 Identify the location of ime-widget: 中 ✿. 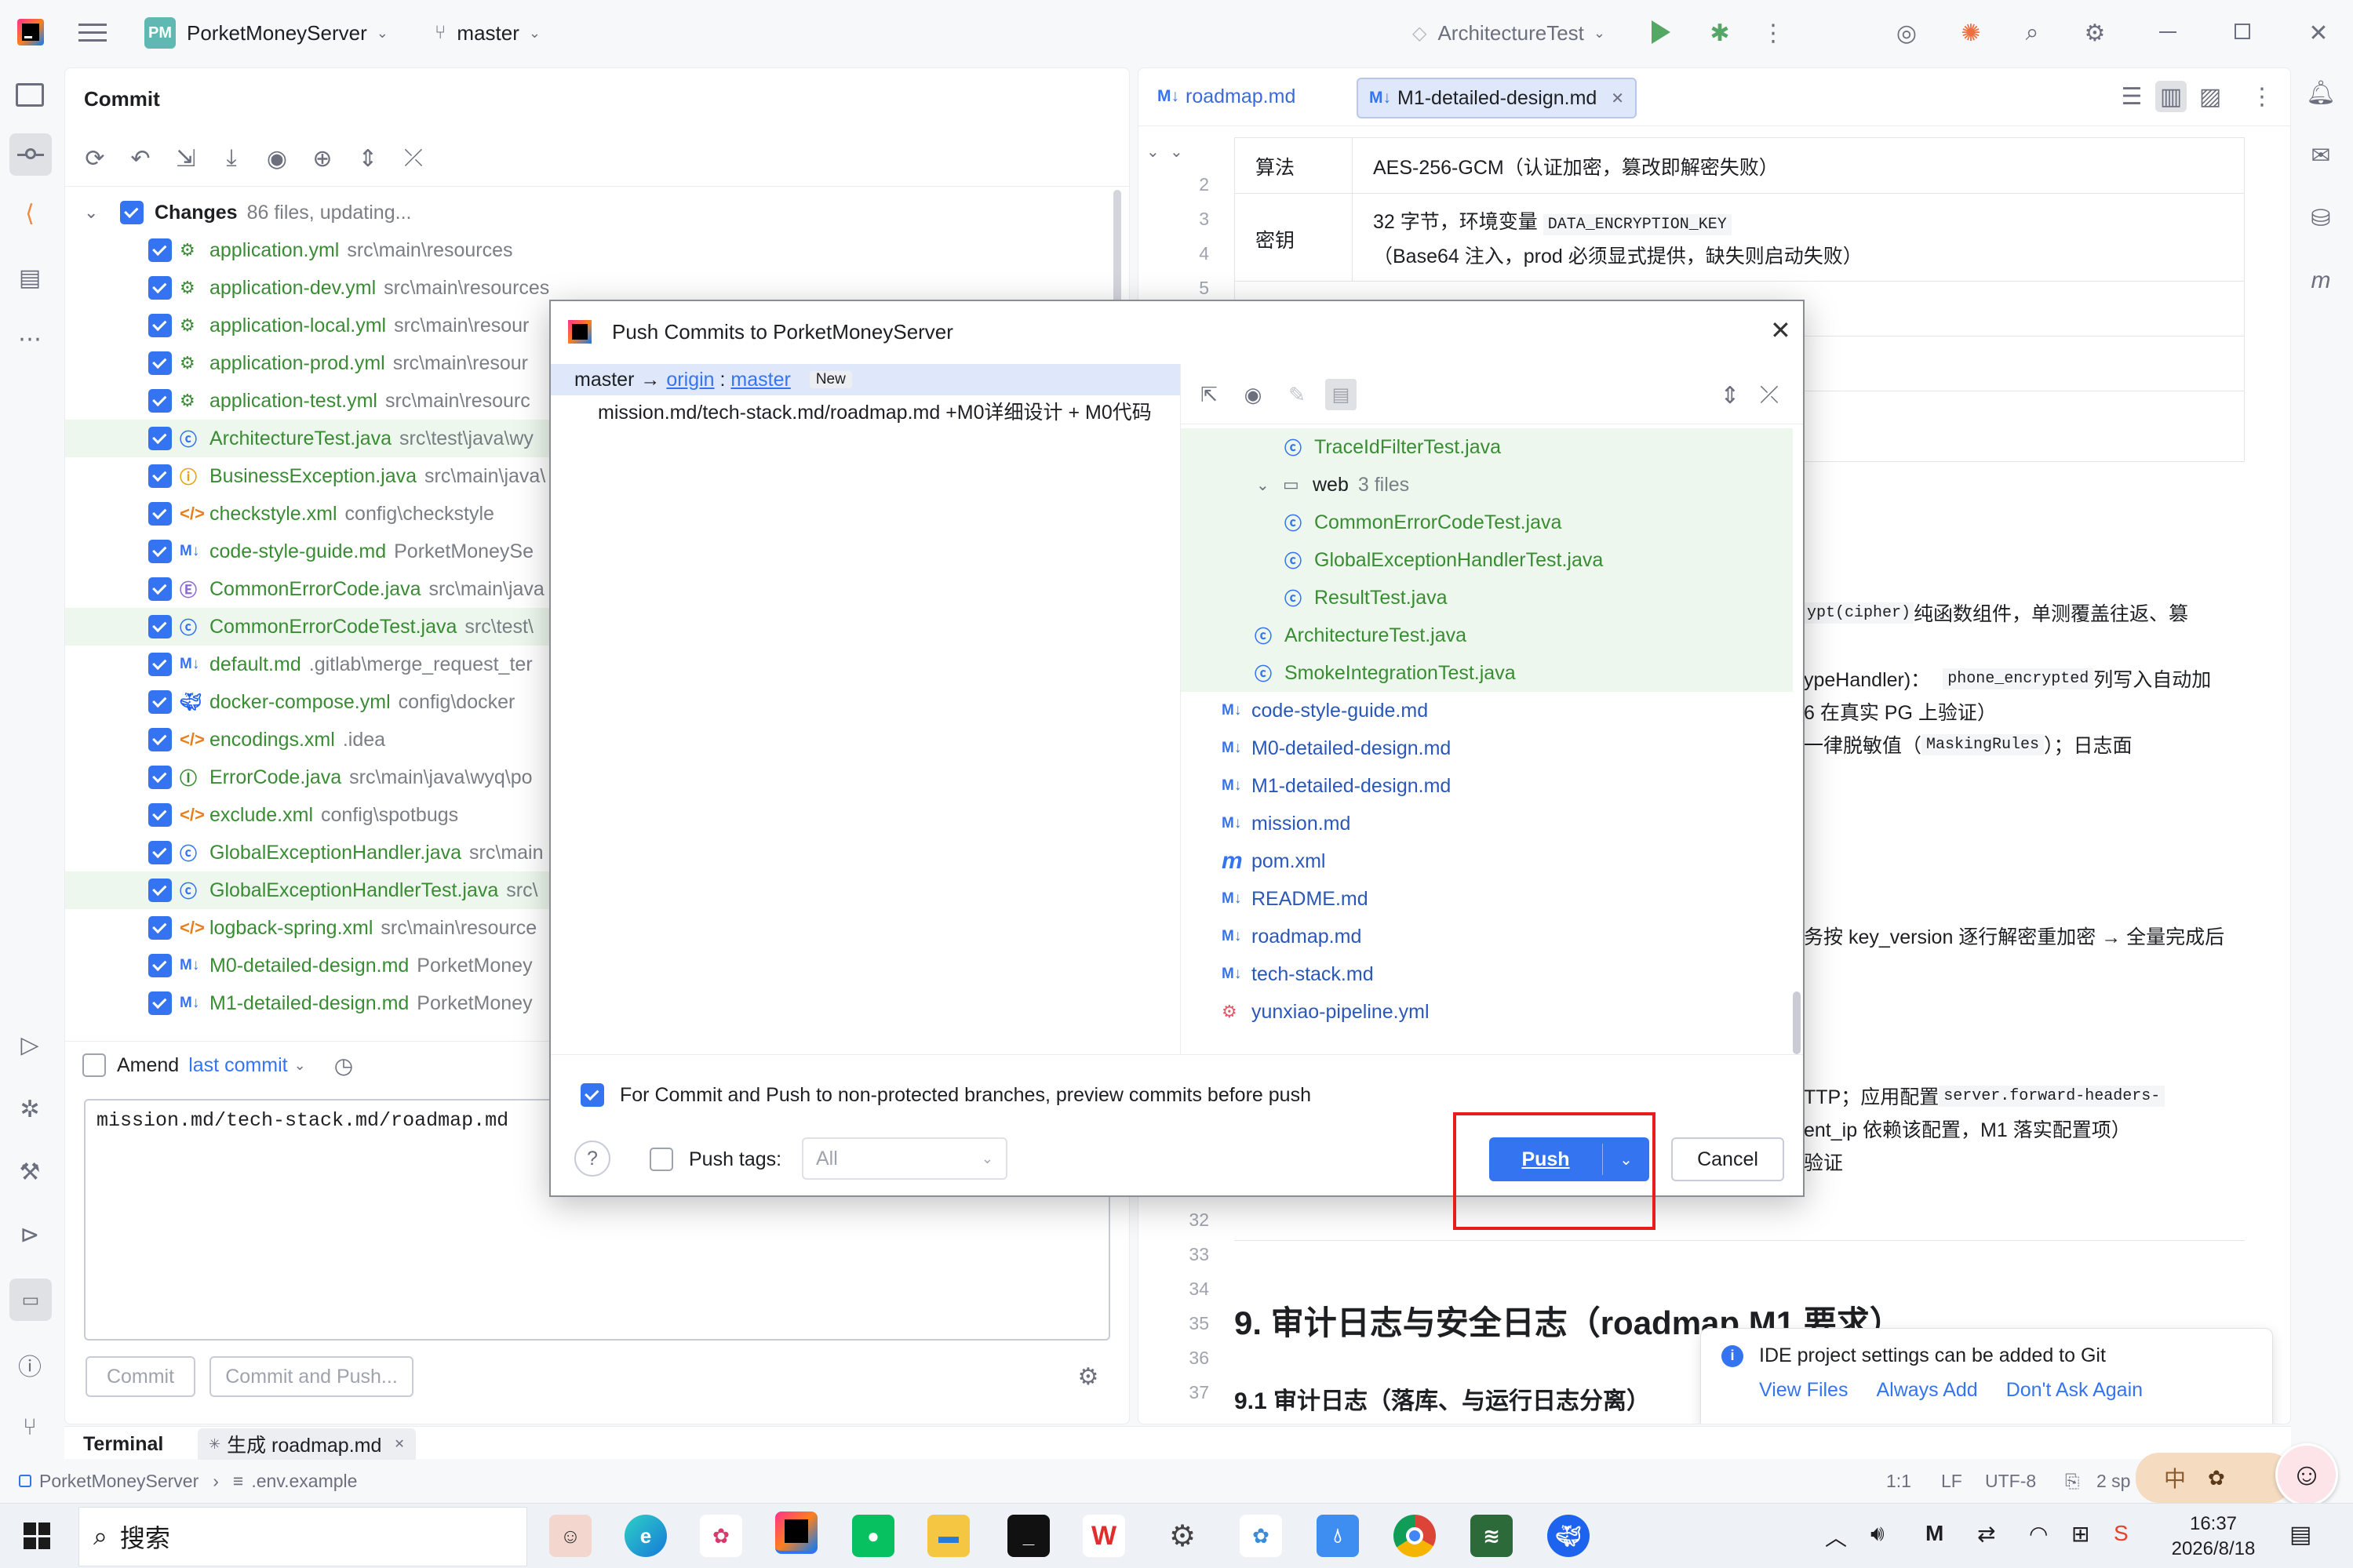
(2214, 1478).